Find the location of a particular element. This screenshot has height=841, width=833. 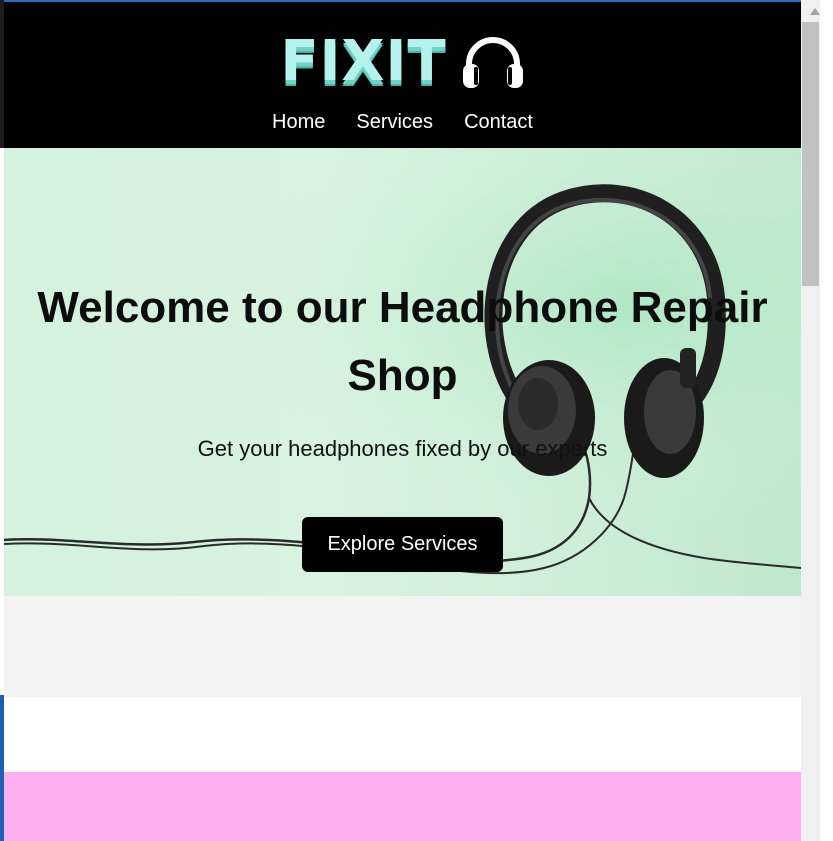

scroll-up-arrow-icon is located at coordinates (815, 11).